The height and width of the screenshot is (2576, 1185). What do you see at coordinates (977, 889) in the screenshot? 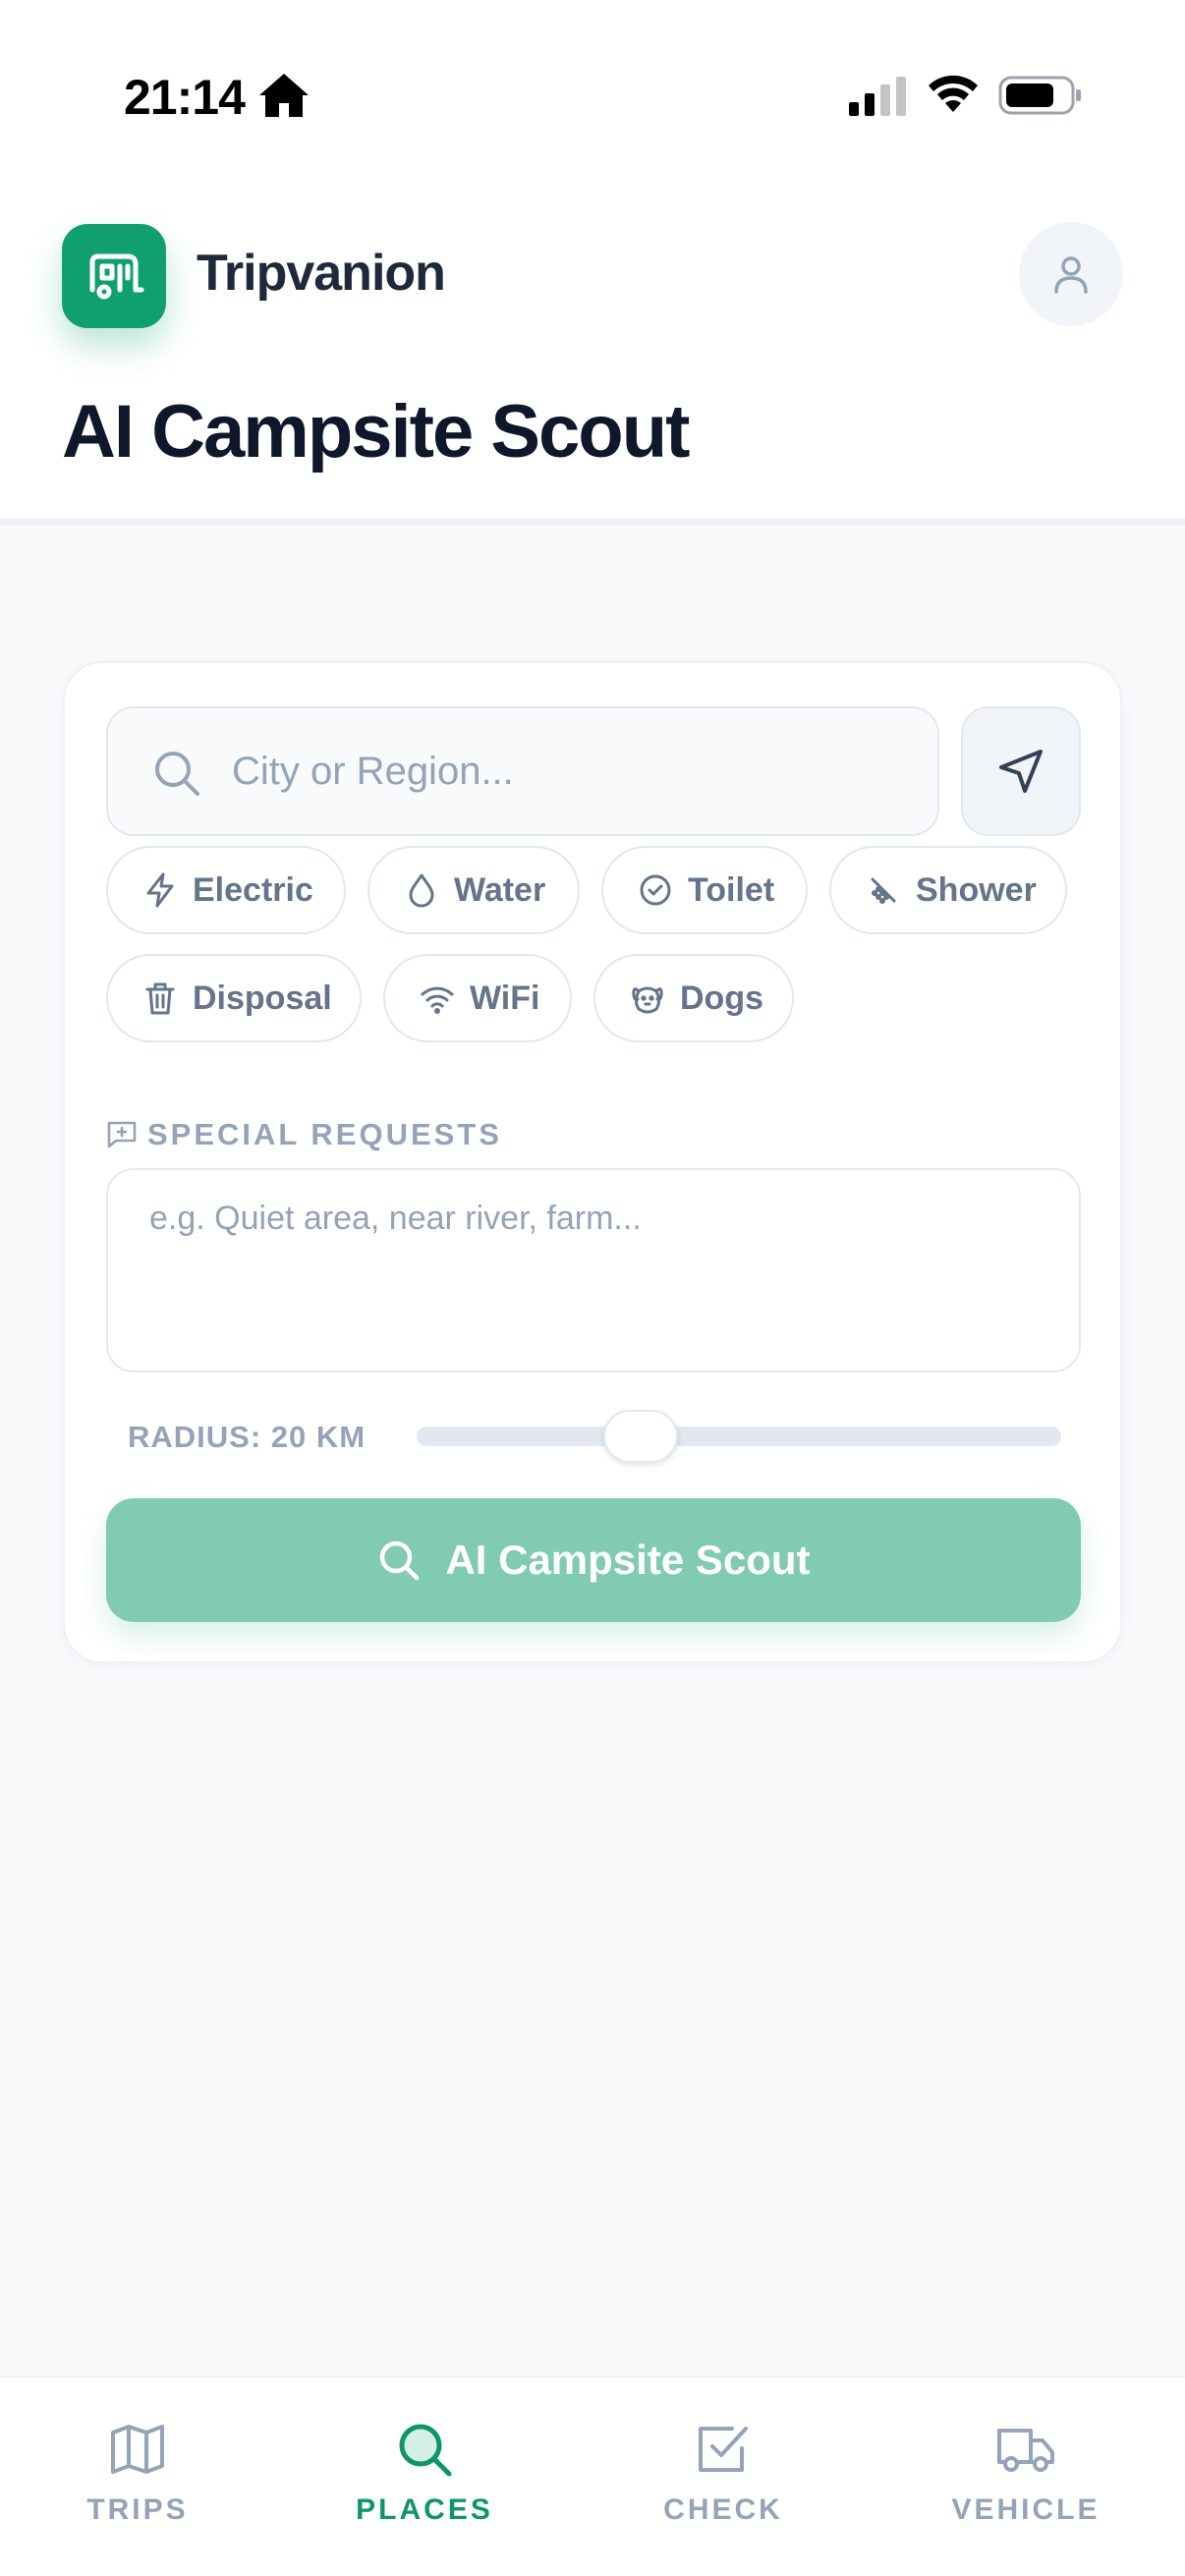
I see `chip-label: Shower` at bounding box center [977, 889].